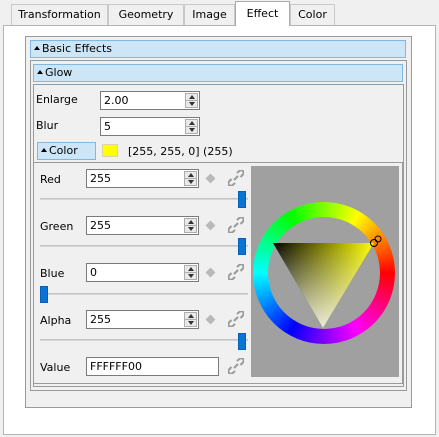  Describe the element at coordinates (52, 273) in the screenshot. I see `blue-label: Blue` at that location.